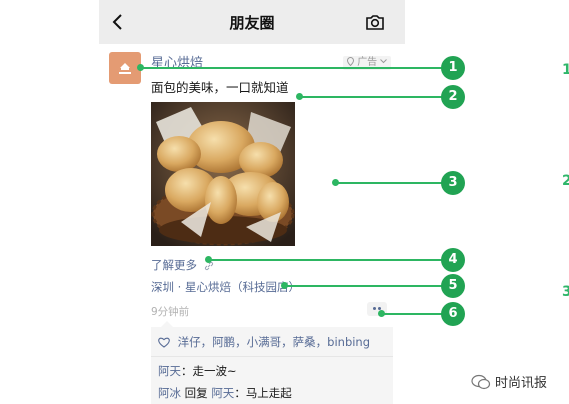 The width and height of the screenshot is (569, 404). What do you see at coordinates (453, 68) in the screenshot?
I see `callout-badge: 1` at bounding box center [453, 68].